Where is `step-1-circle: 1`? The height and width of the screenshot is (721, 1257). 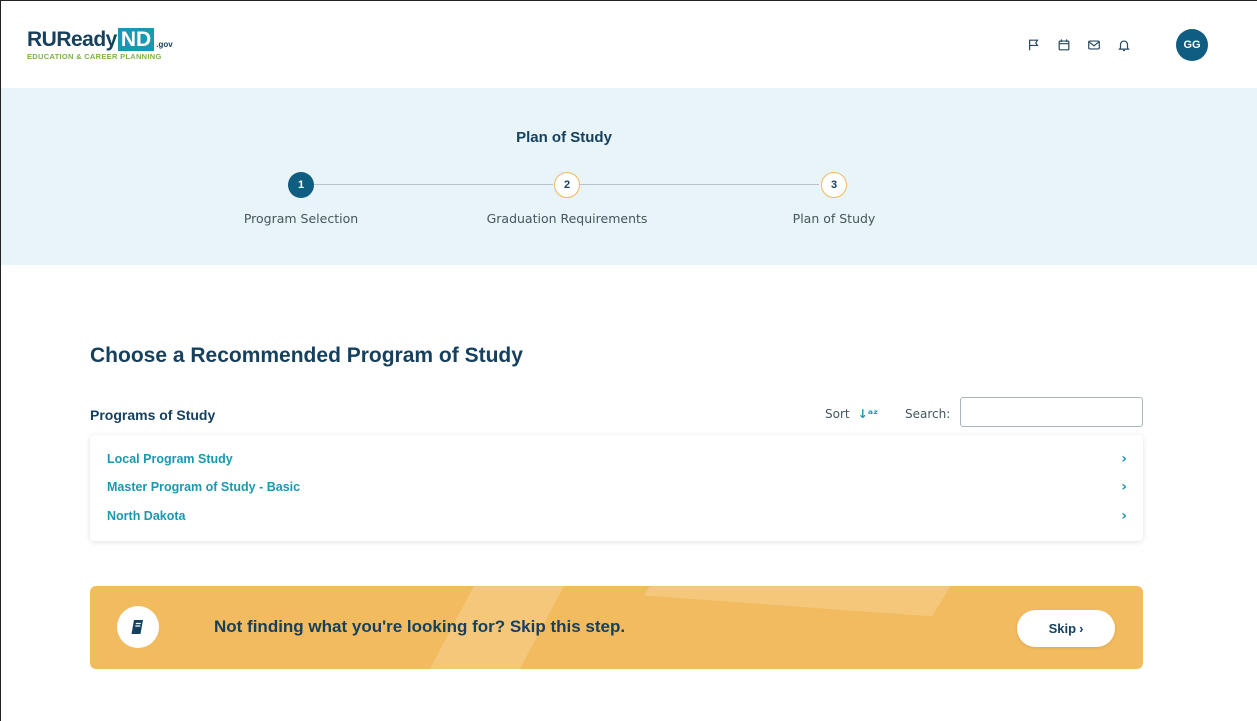
step-1-circle: 1 is located at coordinates (301, 185).